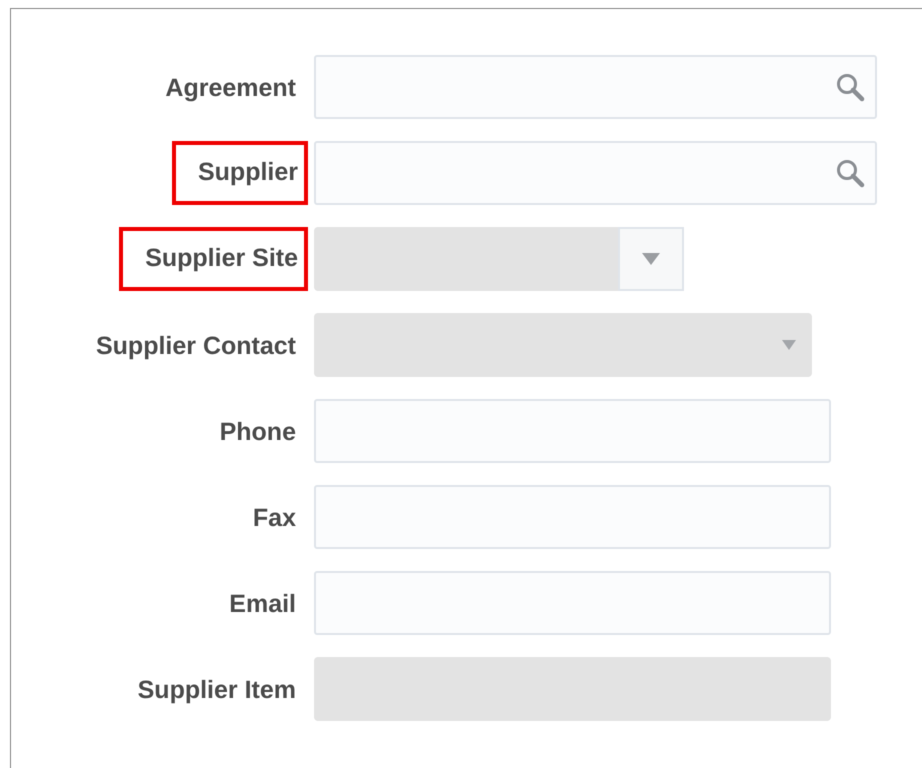 The height and width of the screenshot is (768, 922). Describe the element at coordinates (230, 88) in the screenshot. I see `field-label: Agreement` at that location.